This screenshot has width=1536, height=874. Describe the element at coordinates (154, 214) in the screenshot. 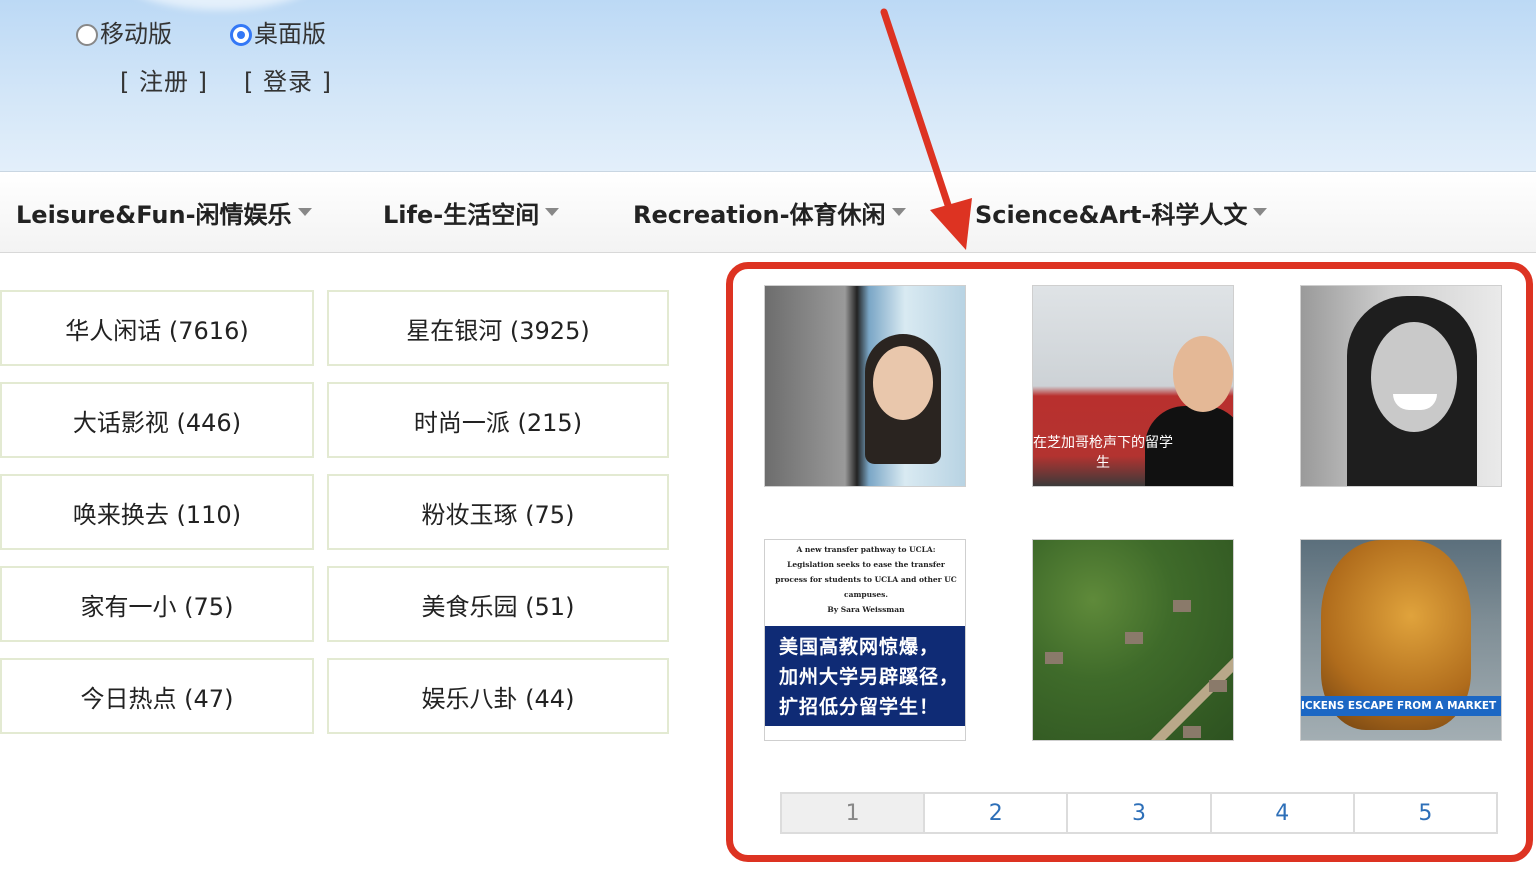

I see `nav-item-label: Leisure&Fun-闲情娱乐` at that location.